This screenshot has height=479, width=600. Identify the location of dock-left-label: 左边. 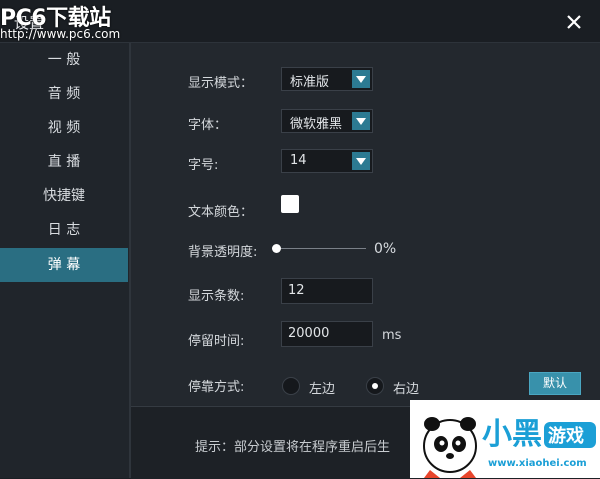
(322, 387).